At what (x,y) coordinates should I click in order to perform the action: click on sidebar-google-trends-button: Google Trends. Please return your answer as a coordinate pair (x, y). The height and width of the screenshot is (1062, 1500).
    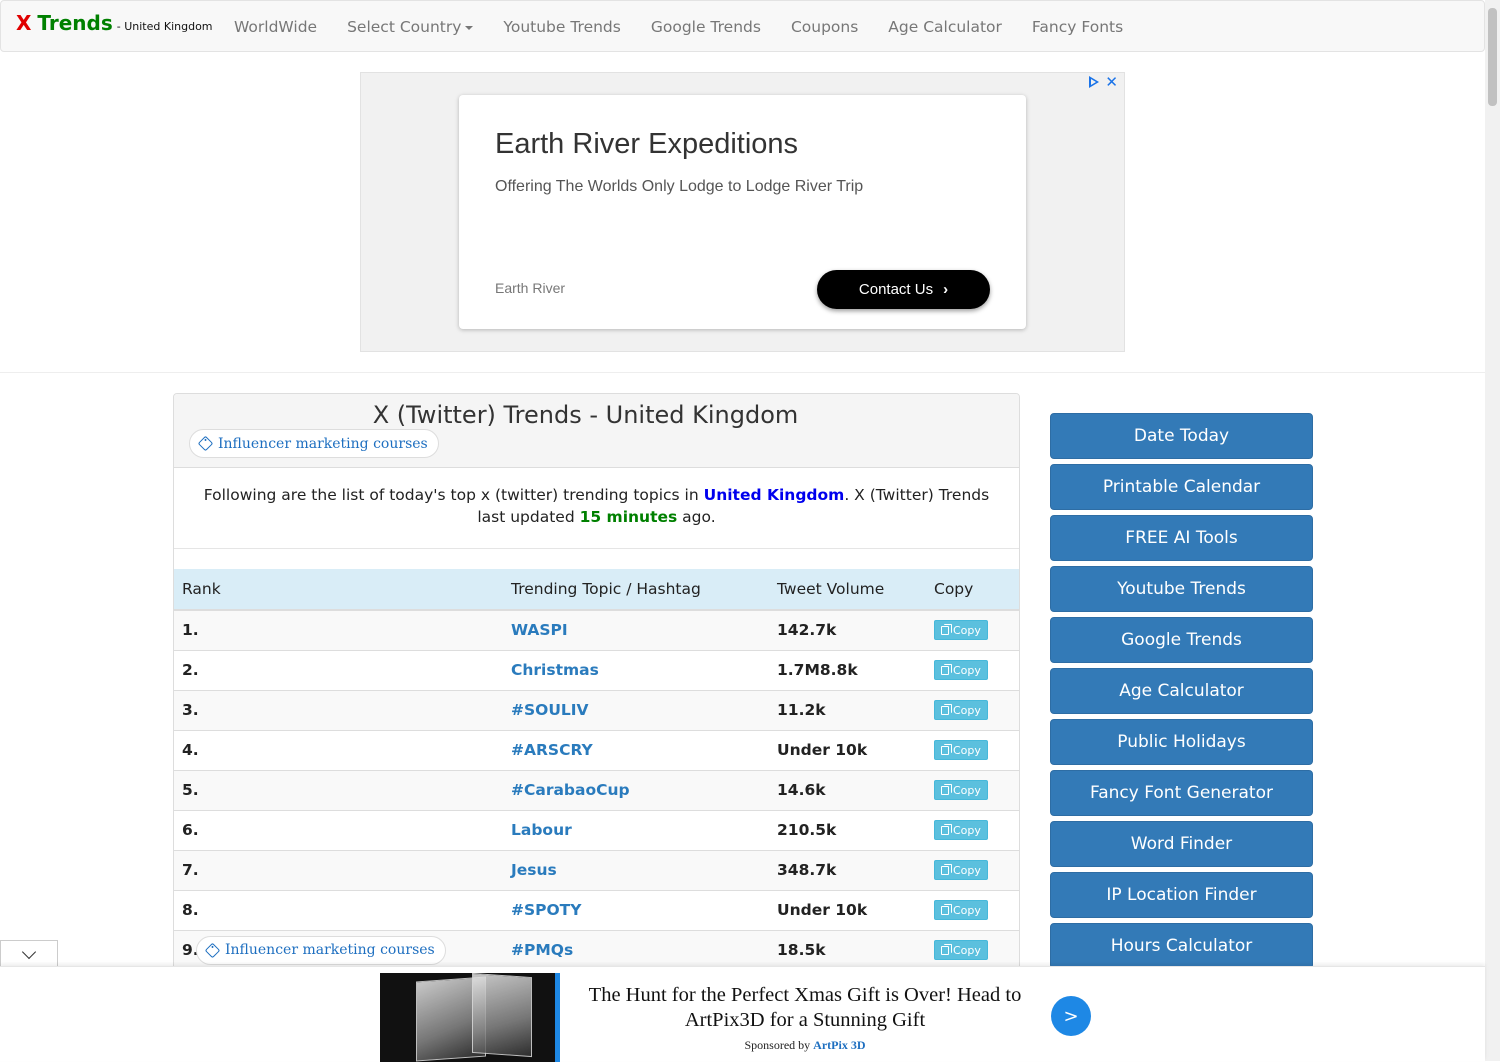
    Looking at the image, I should click on (1181, 640).